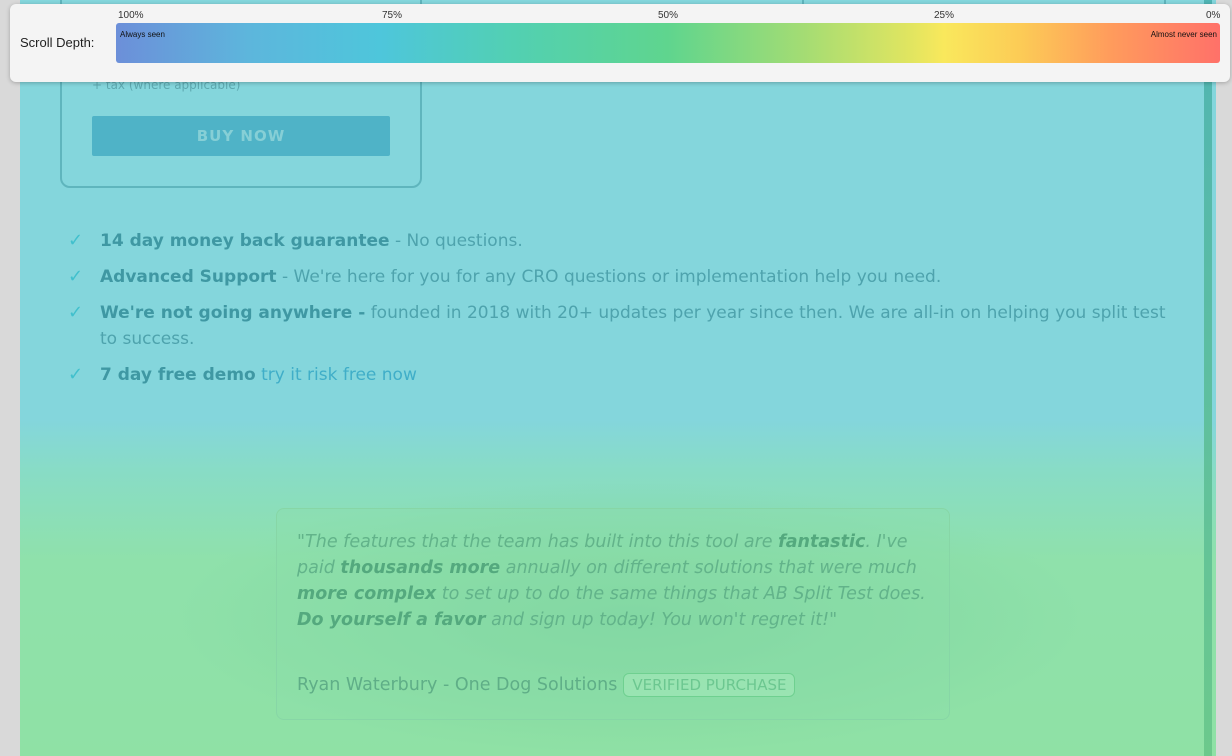 The height and width of the screenshot is (756, 1232). Describe the element at coordinates (391, 620) in the screenshot. I see `quote-emphasis: Do yourself a favor` at that location.